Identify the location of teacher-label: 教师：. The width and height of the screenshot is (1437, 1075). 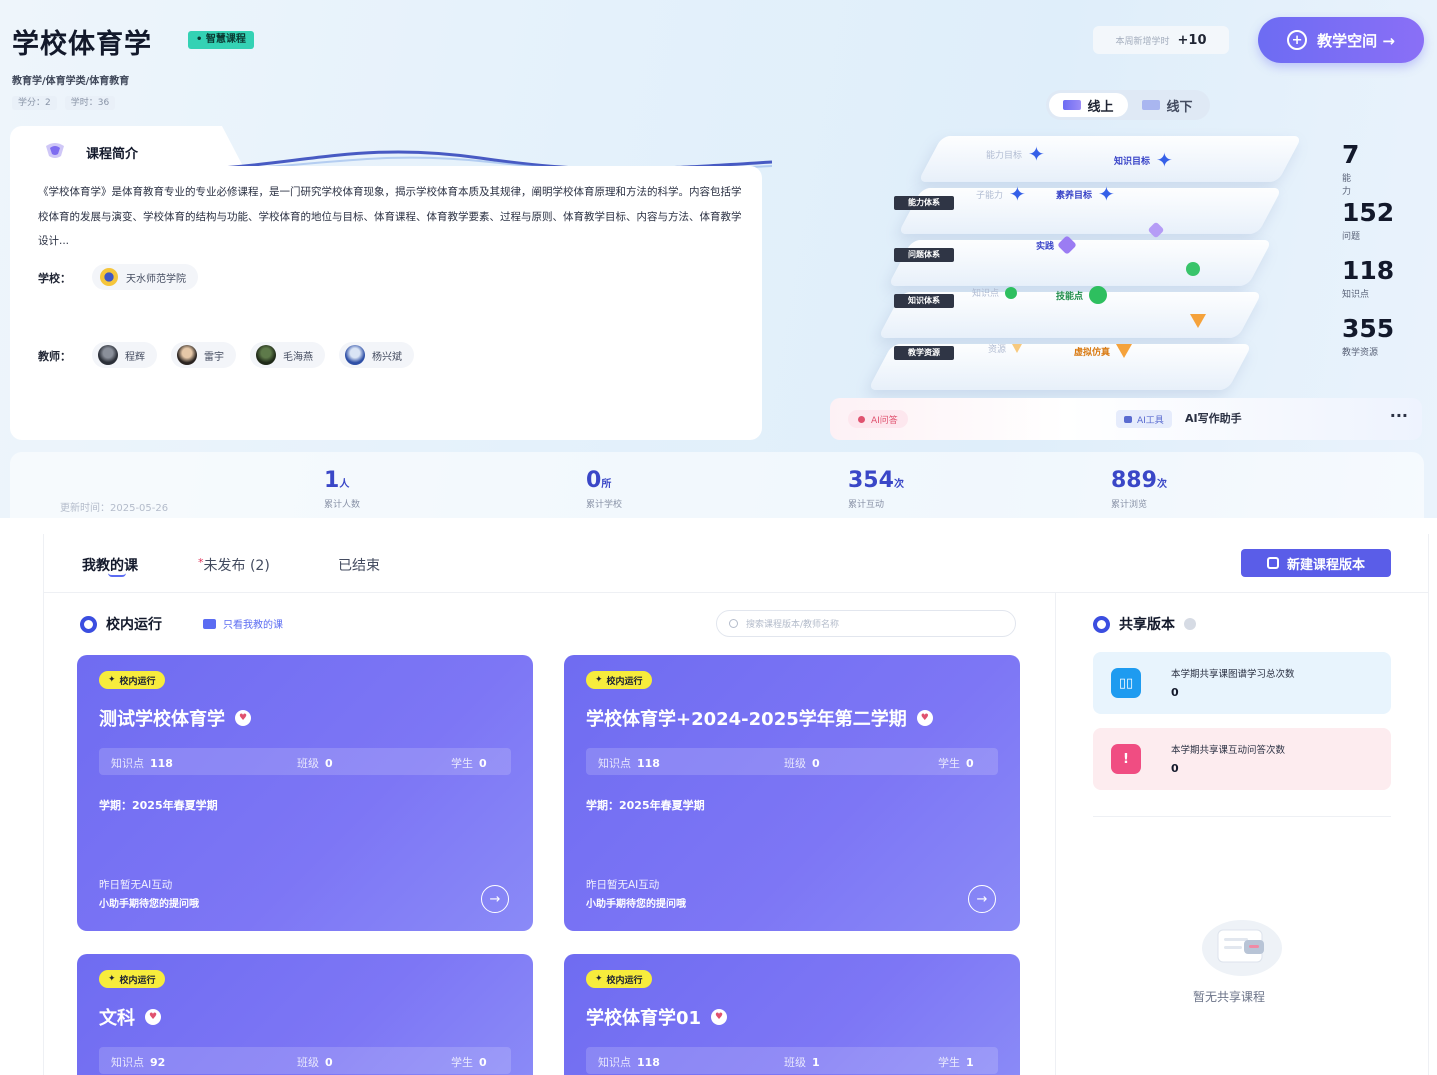
(54, 356).